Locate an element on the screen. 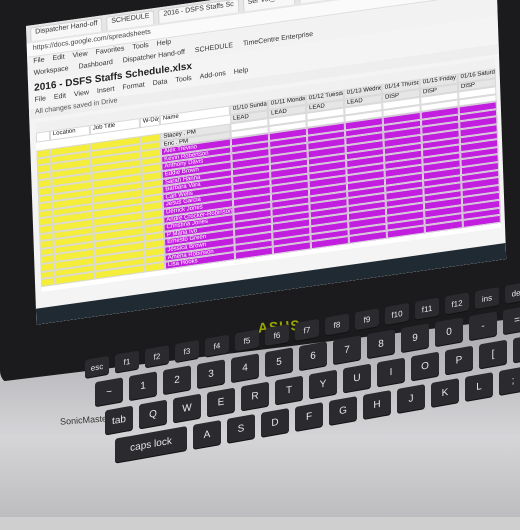 Image resolution: width=520 pixels, height=530 pixels. key-ins: ins is located at coordinates (487, 298).